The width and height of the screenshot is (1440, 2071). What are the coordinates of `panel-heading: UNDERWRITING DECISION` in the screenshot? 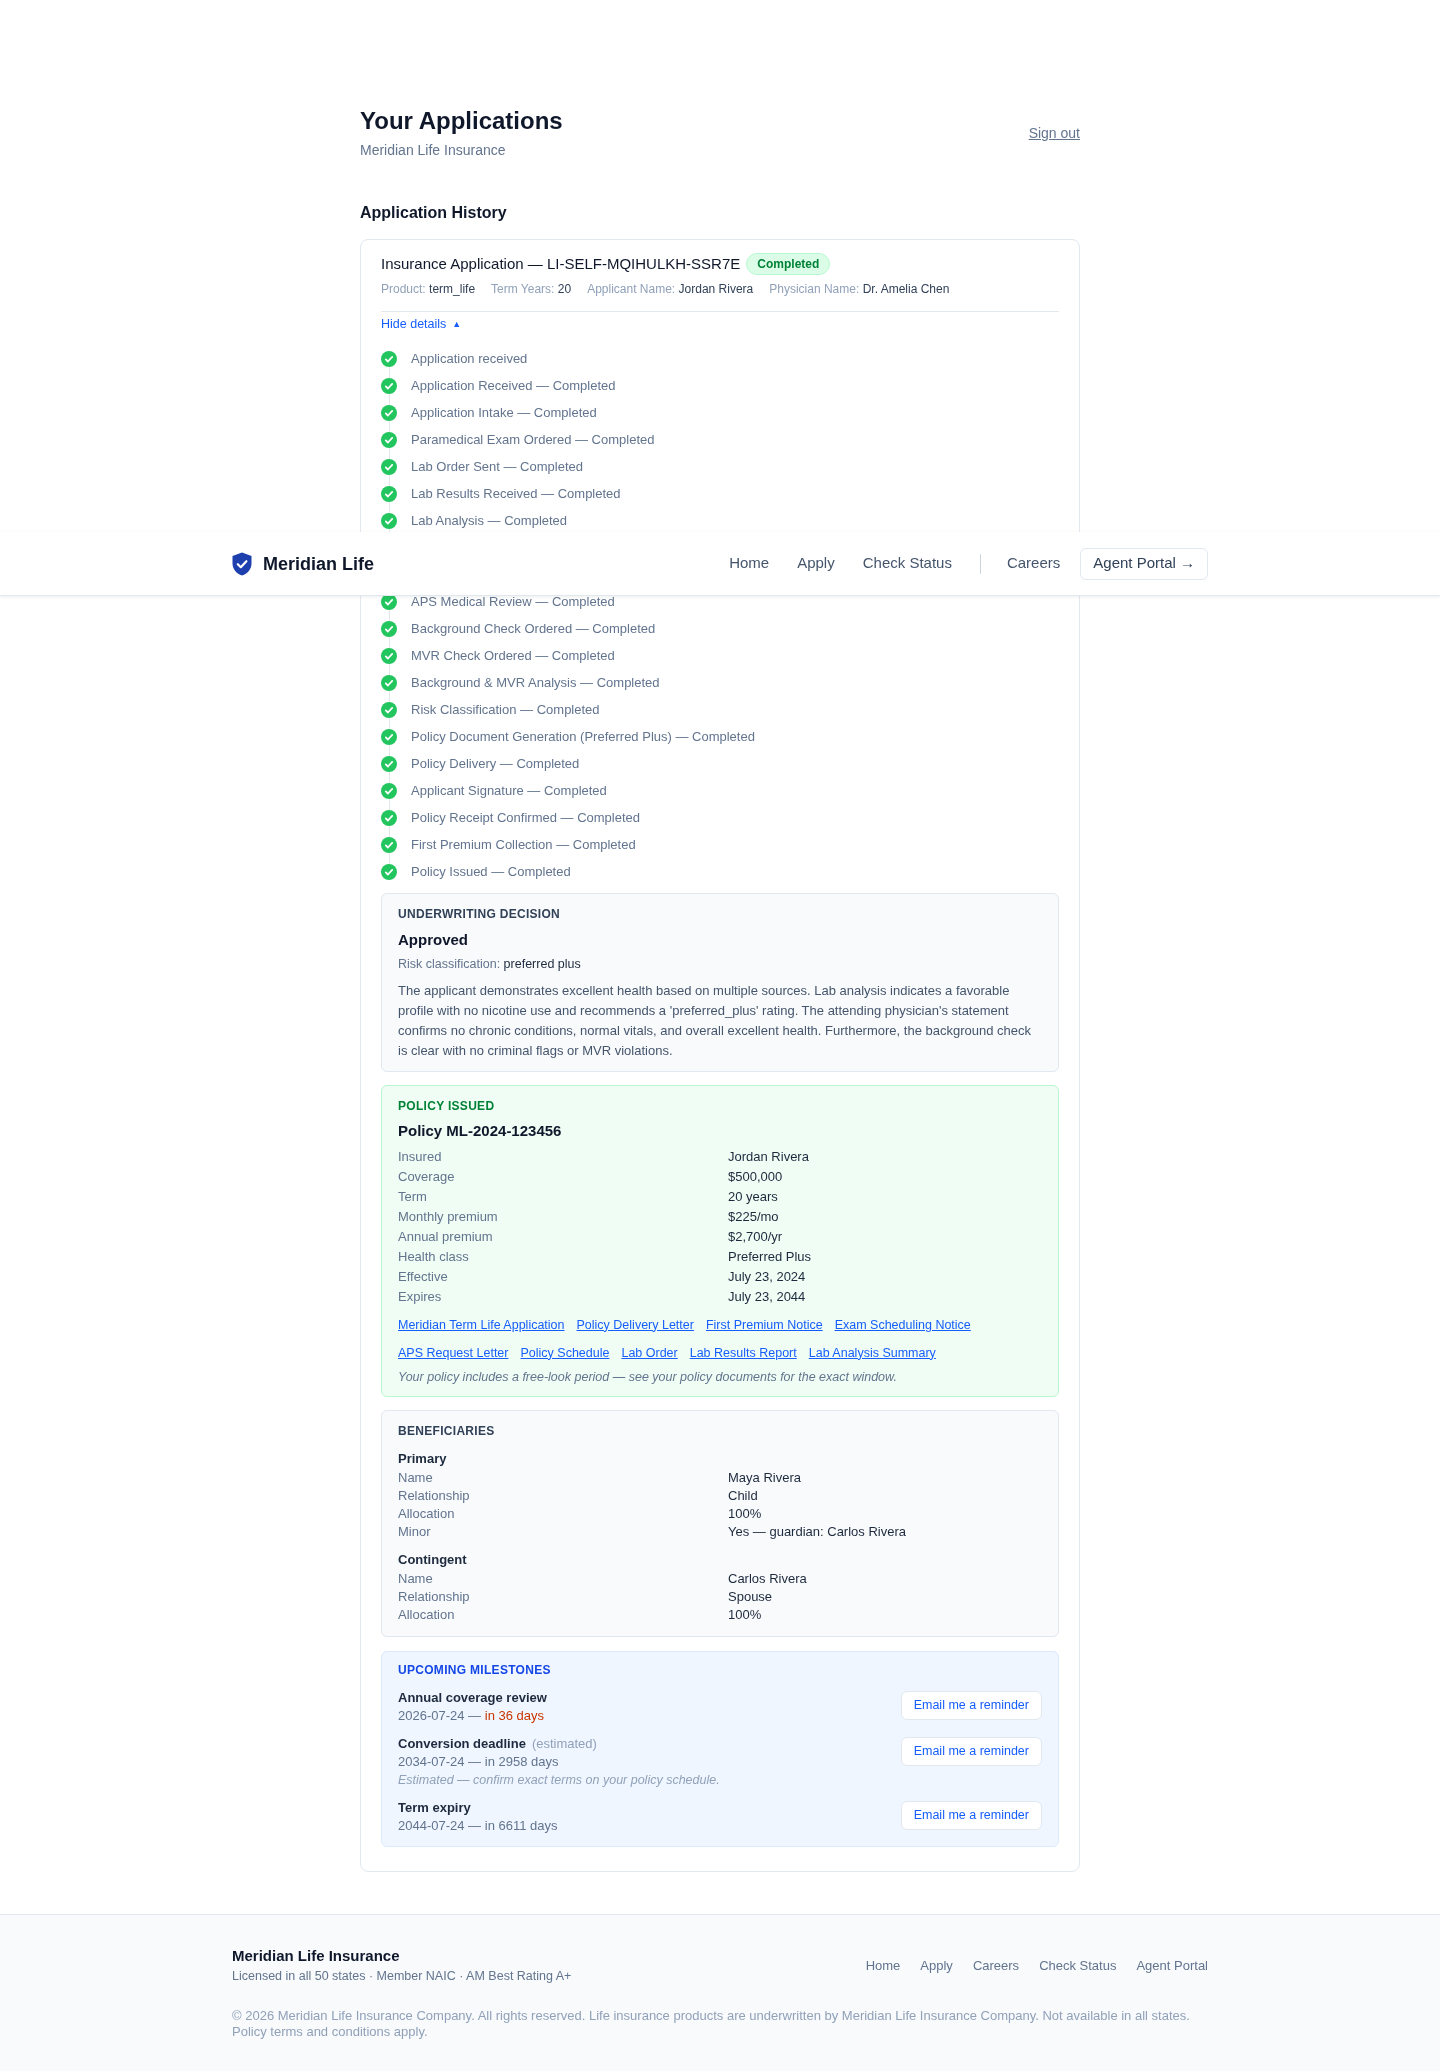 It's located at (480, 913).